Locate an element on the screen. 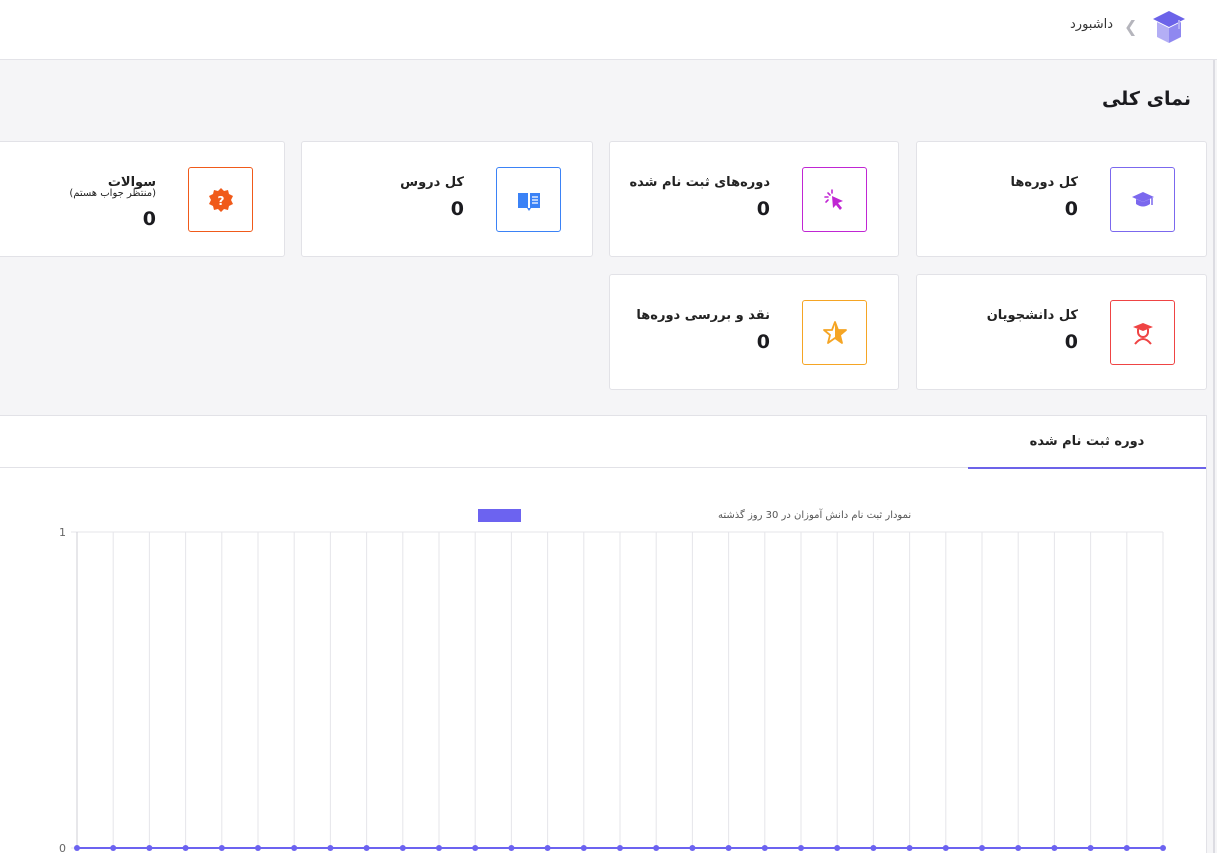 This screenshot has width=1217, height=853. tab-active-indicator is located at coordinates (1087, 468).